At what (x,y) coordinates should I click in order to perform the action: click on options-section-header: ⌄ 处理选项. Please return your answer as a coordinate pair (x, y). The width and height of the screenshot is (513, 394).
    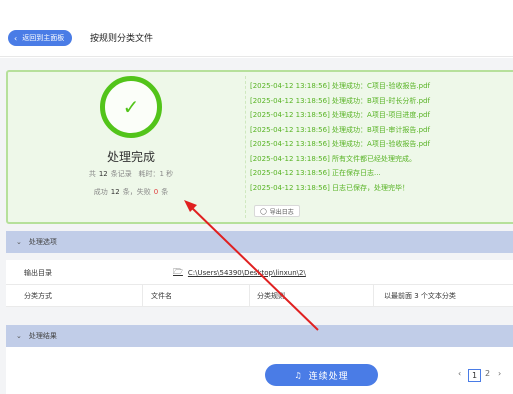
    Looking at the image, I should click on (259, 242).